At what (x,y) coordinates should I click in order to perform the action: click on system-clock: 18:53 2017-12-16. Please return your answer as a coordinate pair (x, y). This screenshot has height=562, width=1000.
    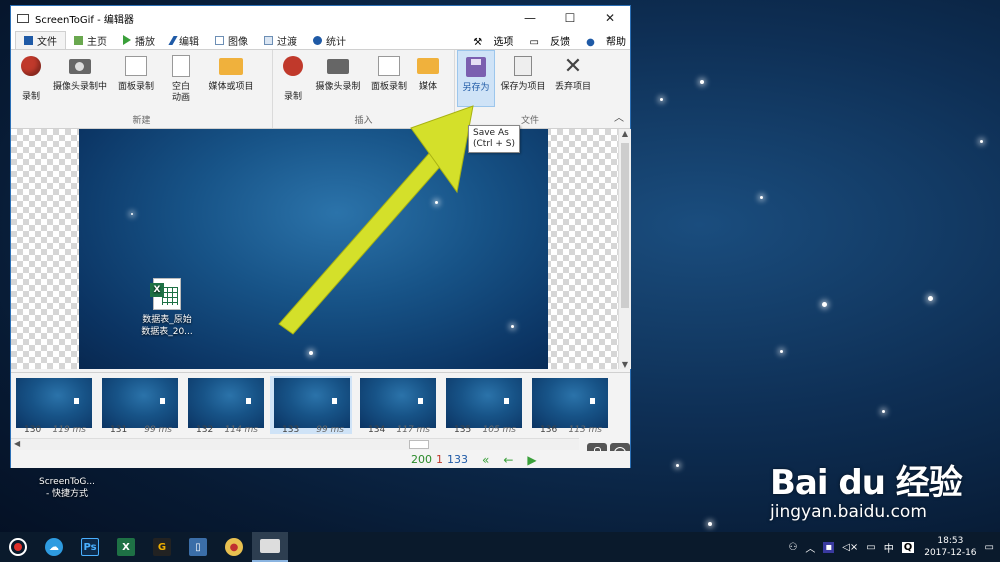
    Looking at the image, I should click on (950, 547).